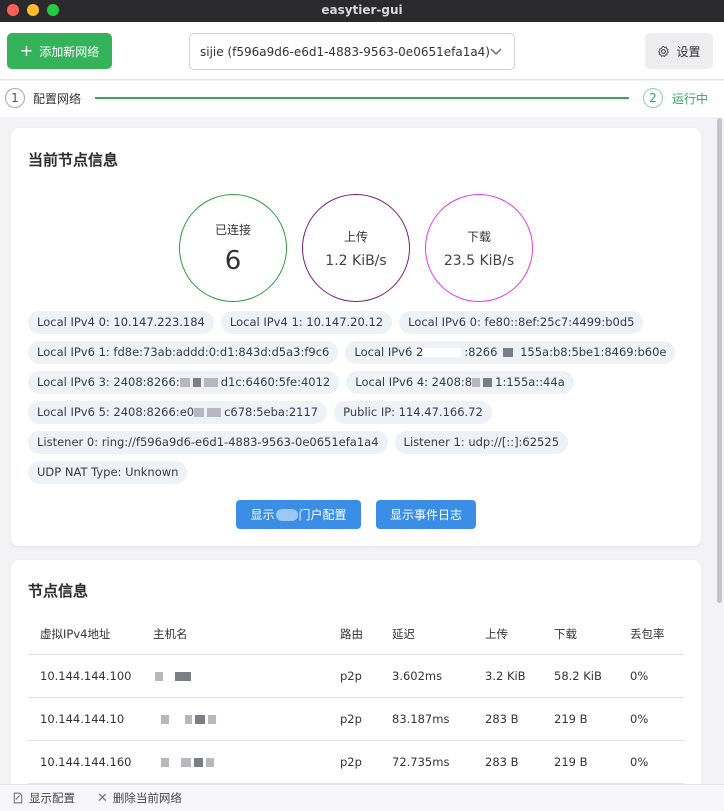  What do you see at coordinates (510, 352) in the screenshot?
I see `ip-chip: Local IPv6 2 :8266 155a:b8:5be1:8469:b60e` at bounding box center [510, 352].